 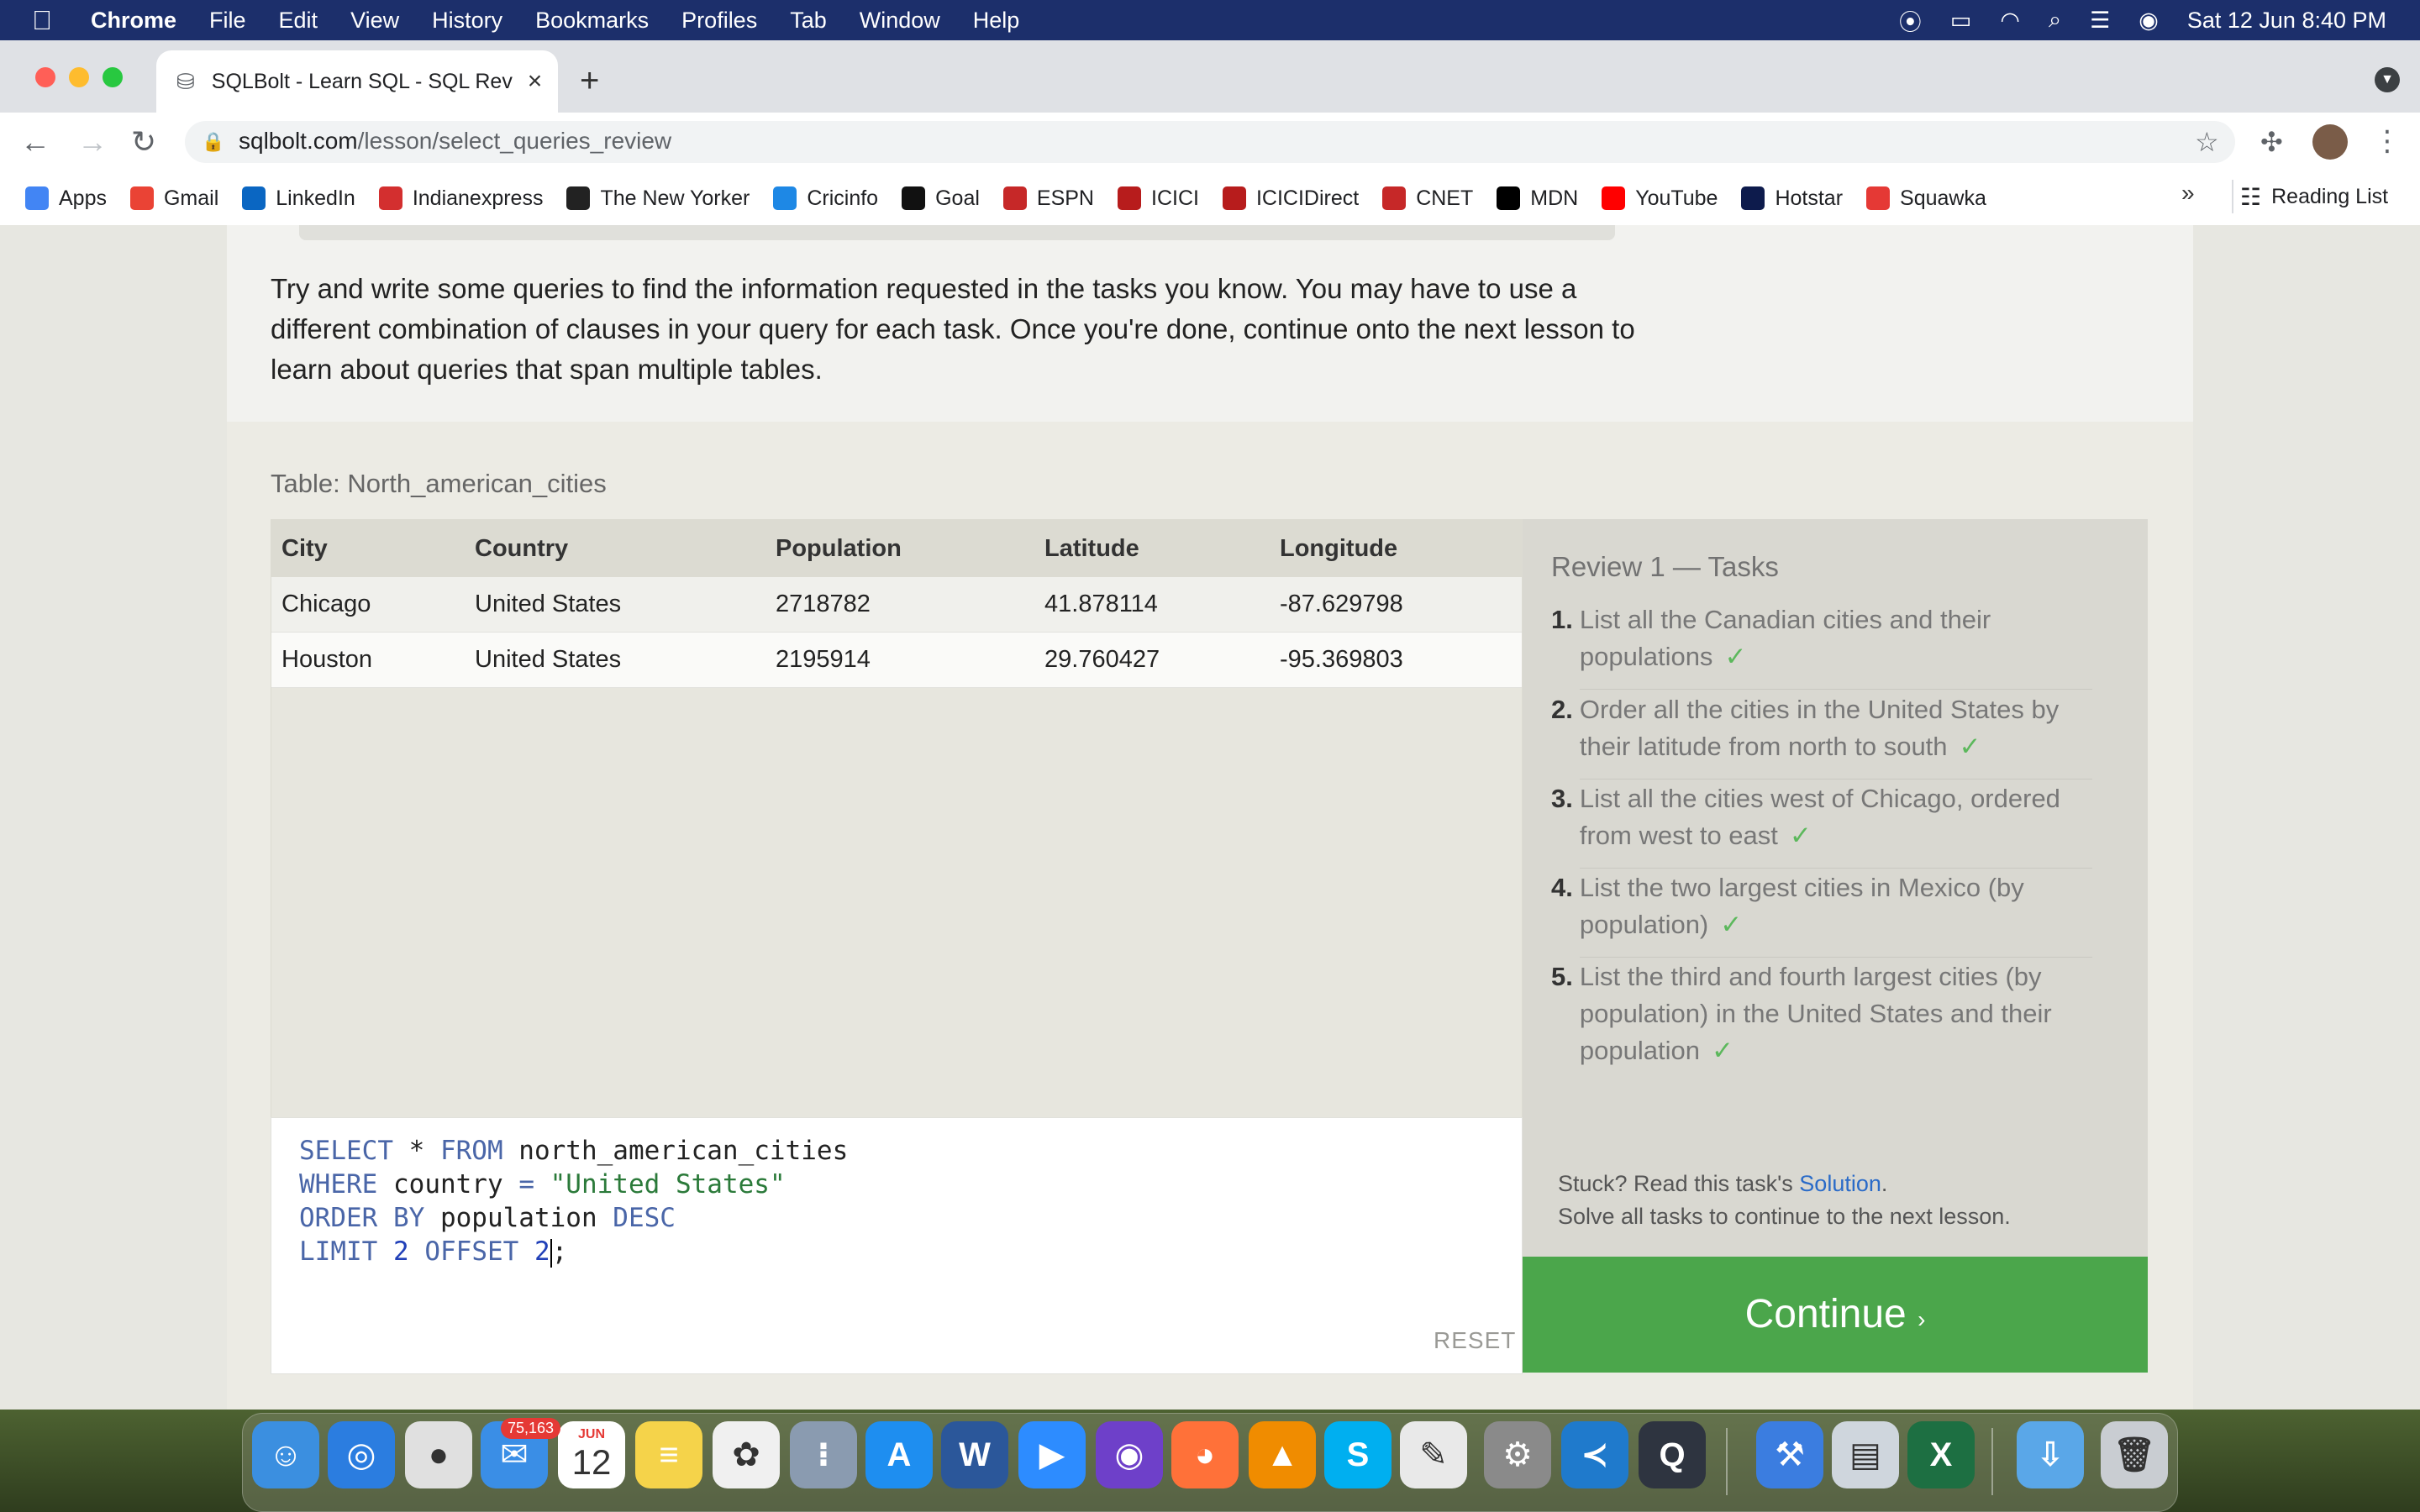 I want to click on bookmark-gmail: Gmail, so click(x=173, y=198).